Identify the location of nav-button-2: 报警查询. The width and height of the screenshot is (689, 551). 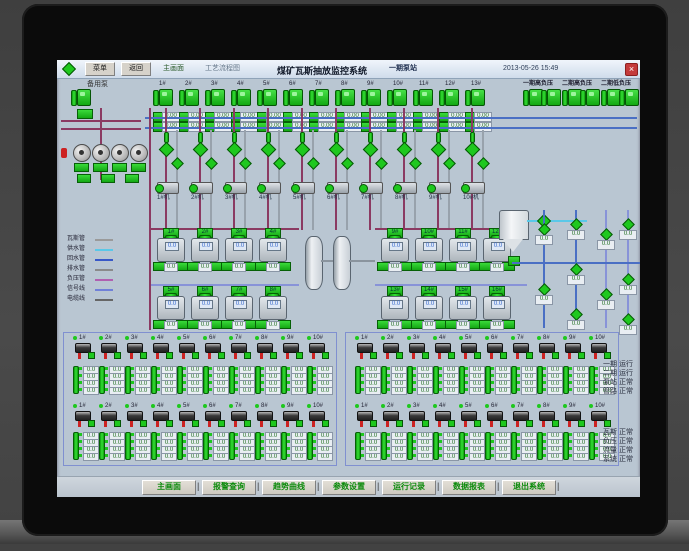
(229, 487).